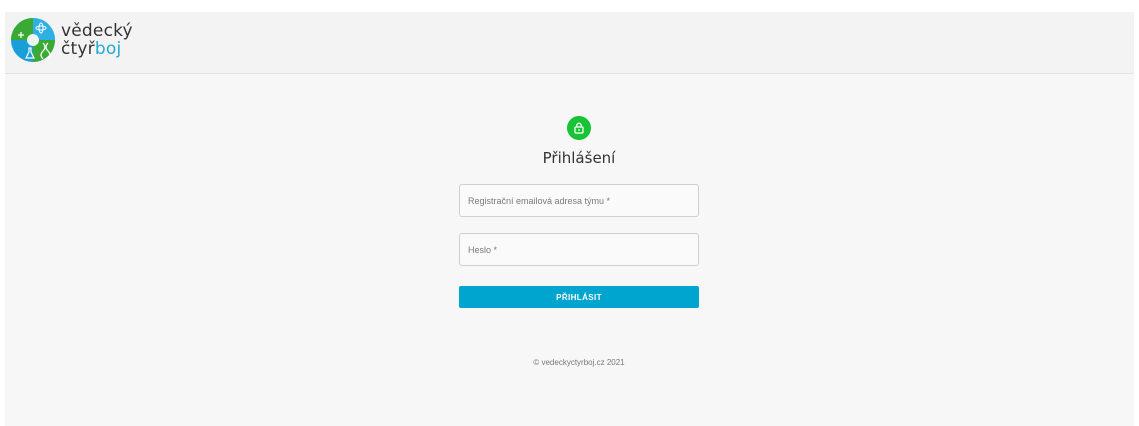 The height and width of the screenshot is (426, 1139). What do you see at coordinates (569, 43) in the screenshot?
I see `top-bar: vědecký čtyřboj` at bounding box center [569, 43].